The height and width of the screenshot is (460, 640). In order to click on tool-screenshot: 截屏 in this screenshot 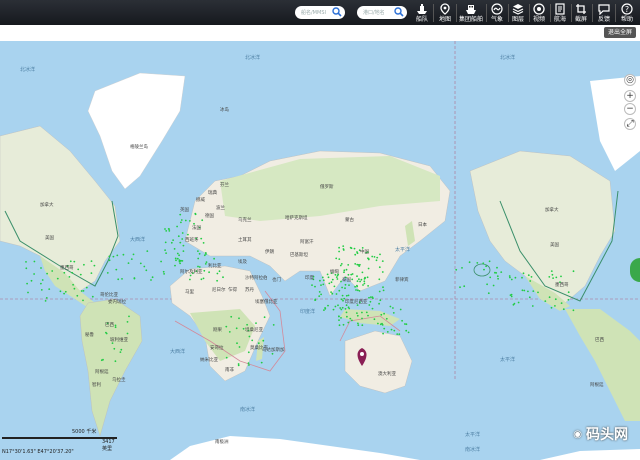, I will do `click(581, 13)`.